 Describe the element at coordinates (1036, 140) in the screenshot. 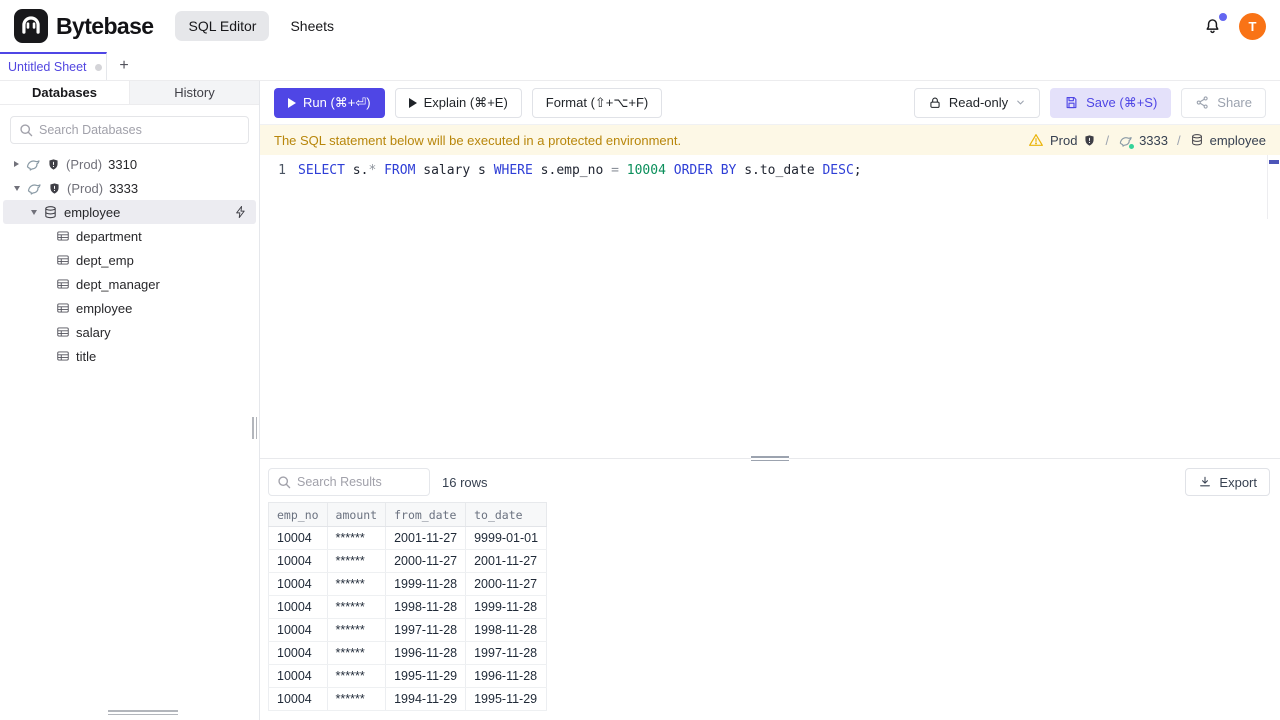

I see `warning-icon` at that location.